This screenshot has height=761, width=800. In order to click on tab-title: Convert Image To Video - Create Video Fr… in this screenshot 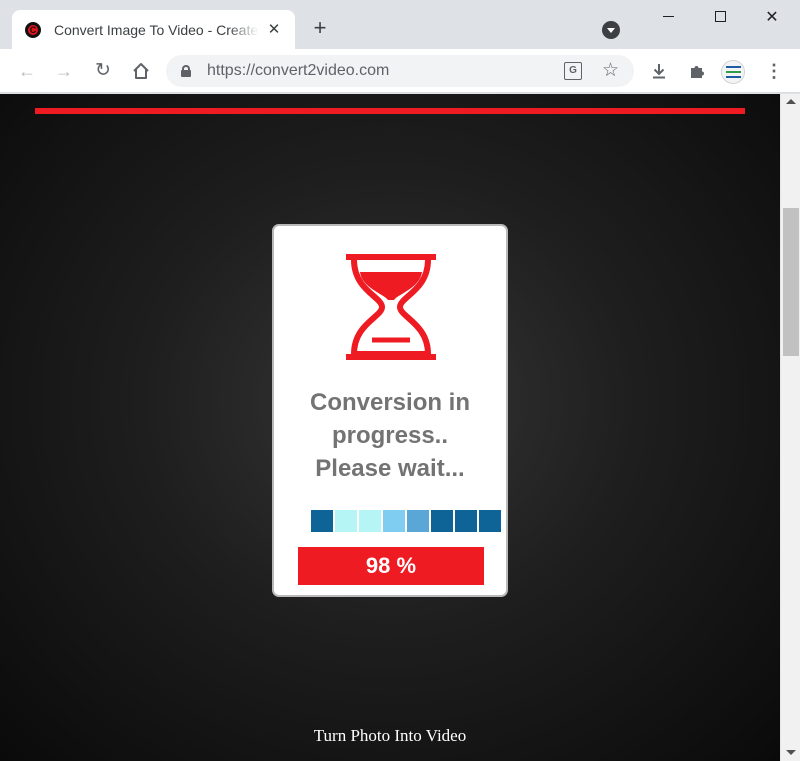, I will do `click(156, 29)`.